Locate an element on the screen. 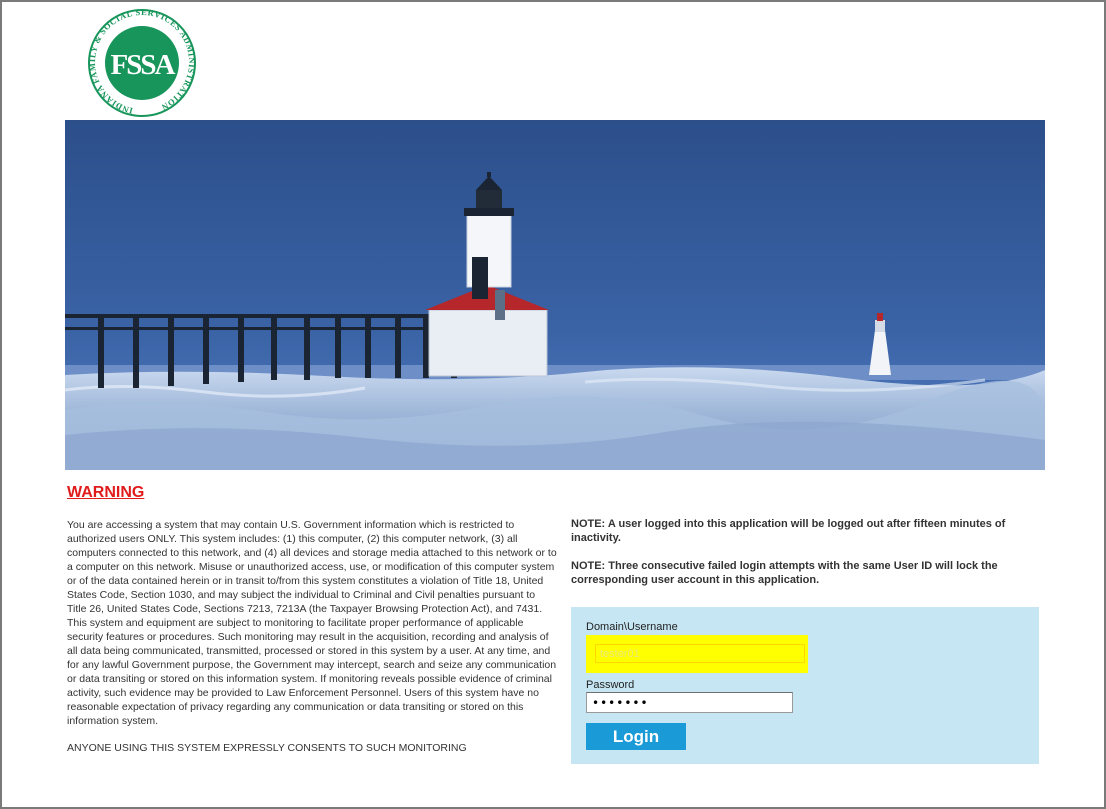 This screenshot has width=1106, height=809. password-input is located at coordinates (689, 702).